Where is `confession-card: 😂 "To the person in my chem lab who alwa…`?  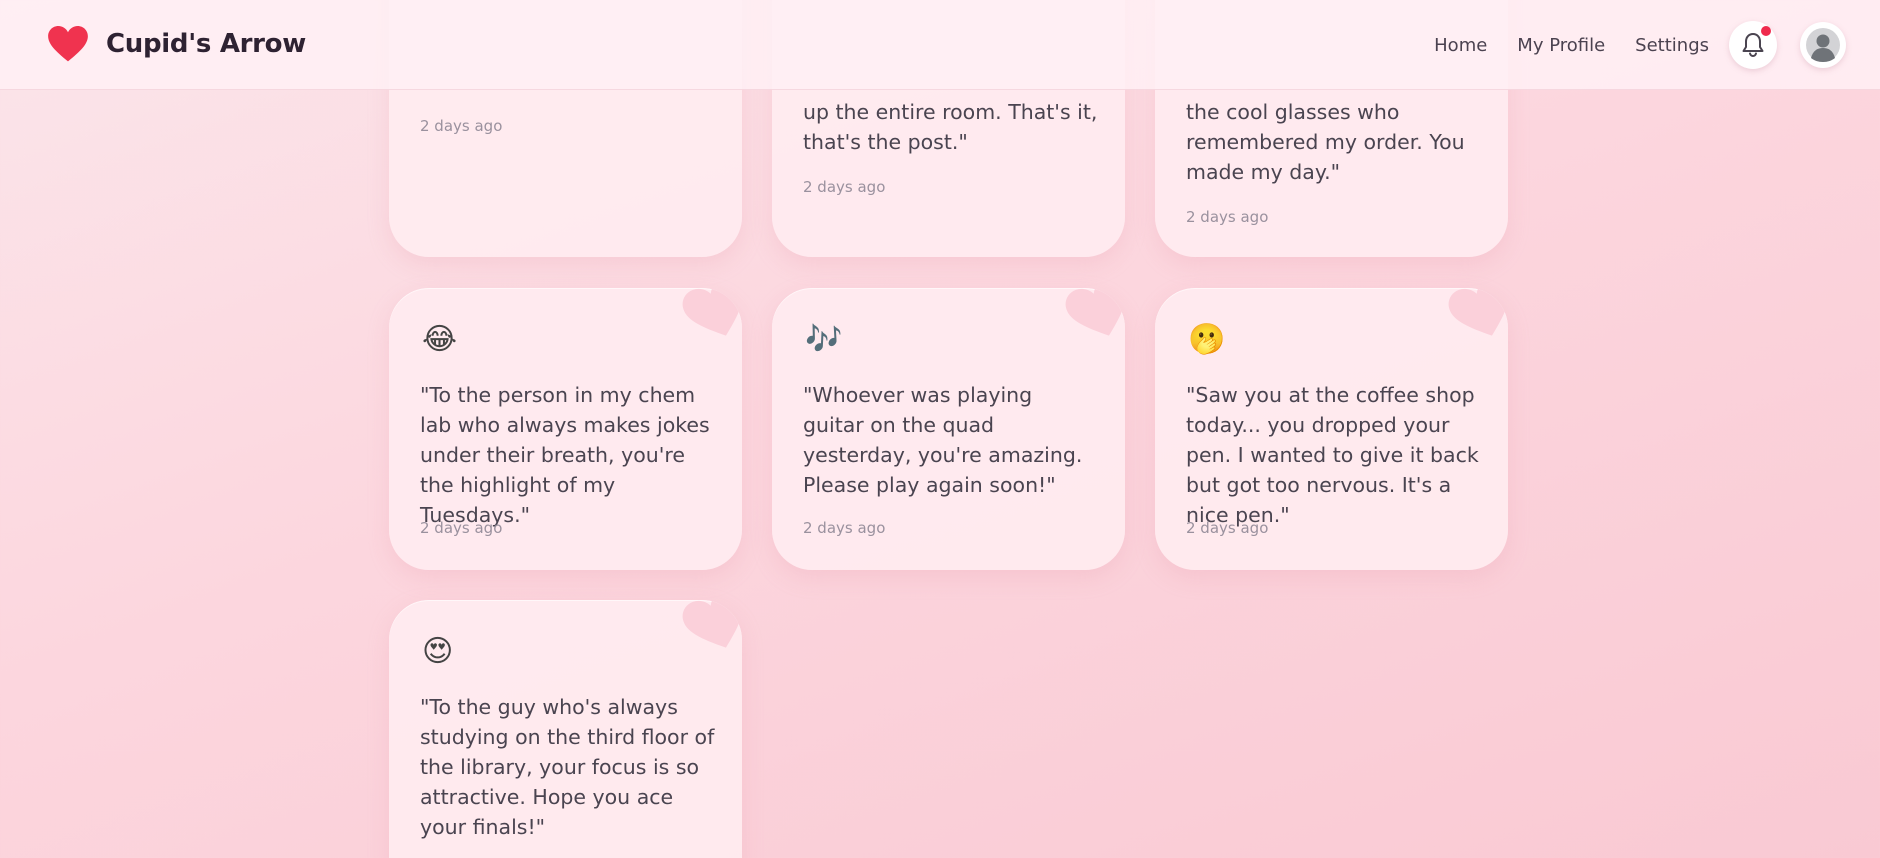 confession-card: 😂 "To the person in my chem lab who alwa… is located at coordinates (565, 429).